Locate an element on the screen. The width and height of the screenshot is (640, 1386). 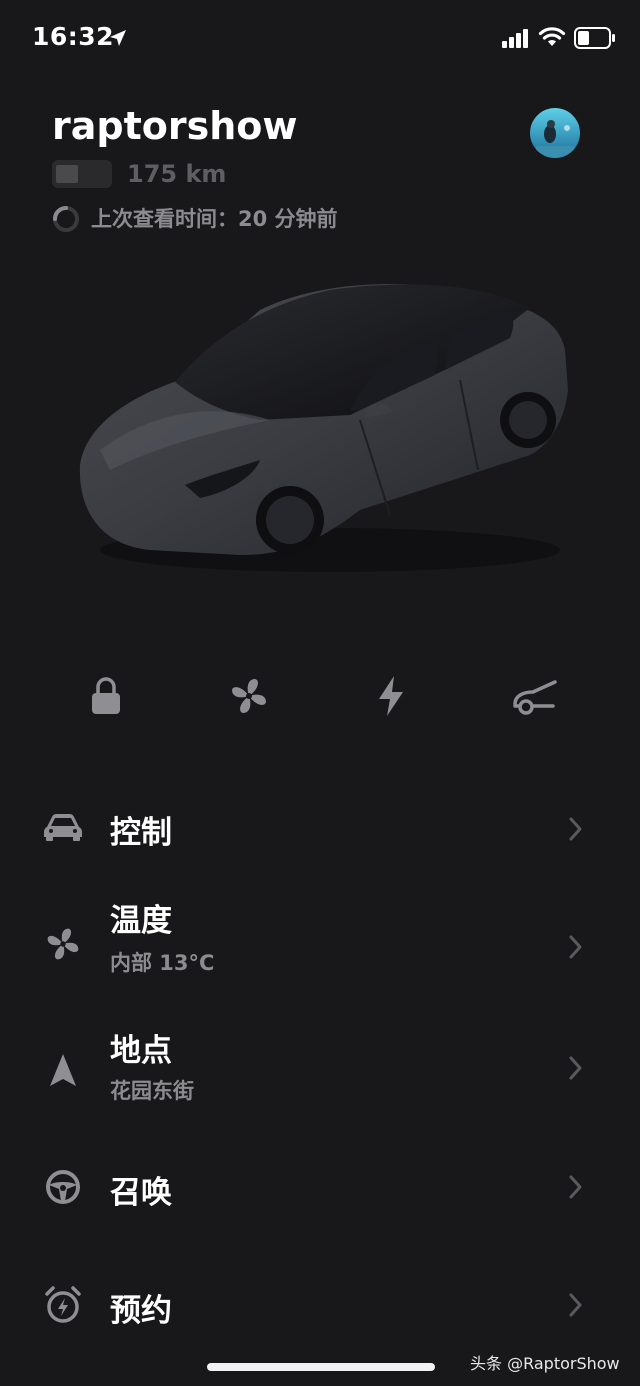
lock-icon is located at coordinates (106, 695).